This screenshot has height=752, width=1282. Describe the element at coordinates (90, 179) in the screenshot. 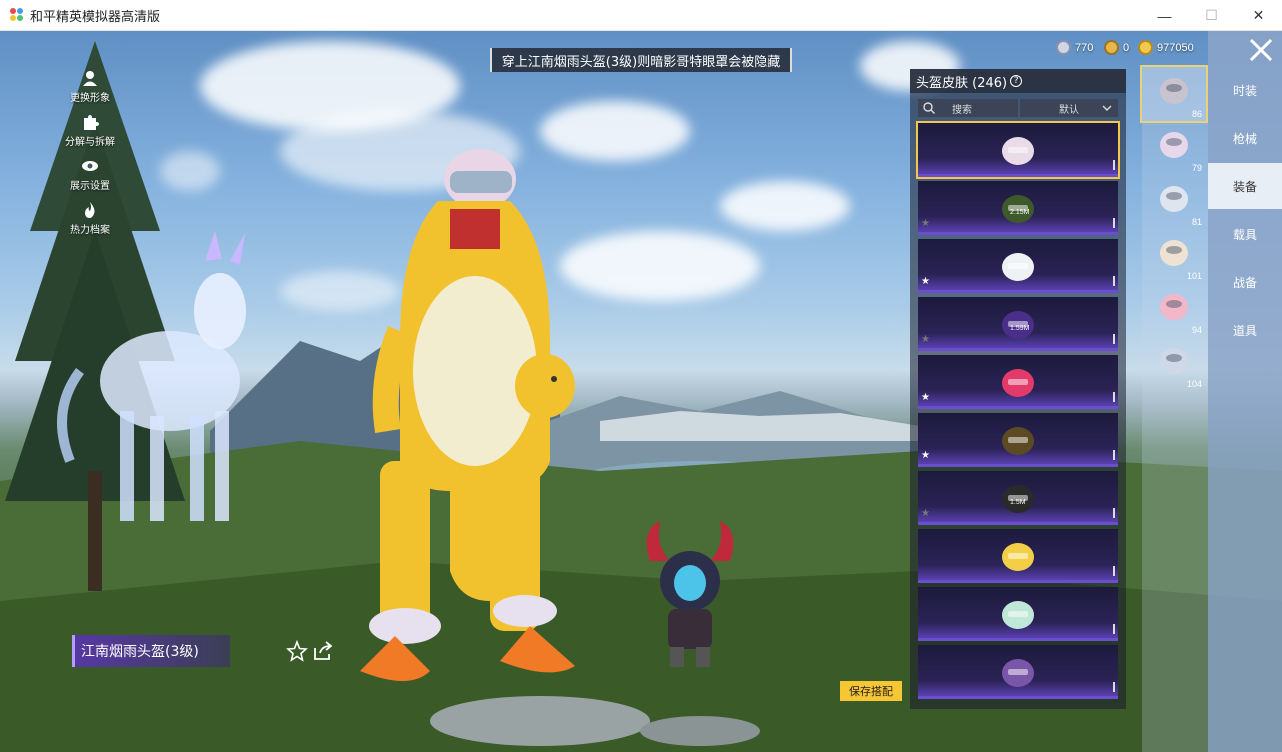

I see `display-settings-button: 展示设置` at that location.